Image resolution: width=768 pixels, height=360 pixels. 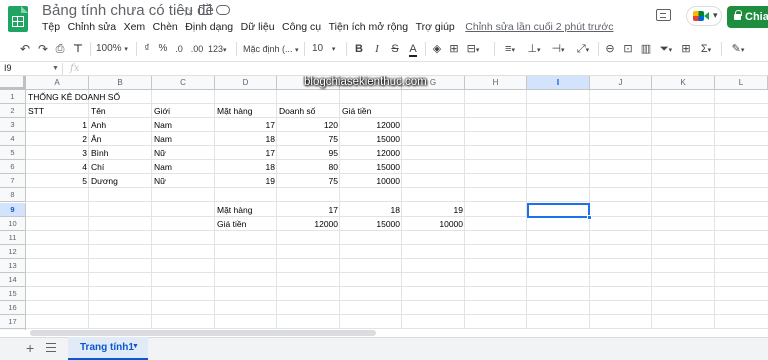 What do you see at coordinates (13, 308) in the screenshot?
I see `row-header-16: 16` at bounding box center [13, 308].